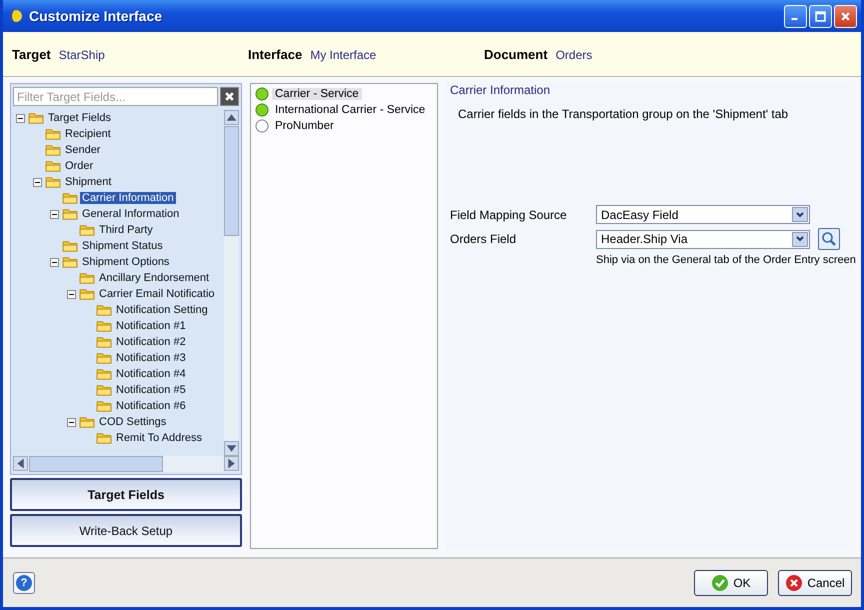  What do you see at coordinates (350, 110) in the screenshot?
I see `field-item: International Carrier - Service` at bounding box center [350, 110].